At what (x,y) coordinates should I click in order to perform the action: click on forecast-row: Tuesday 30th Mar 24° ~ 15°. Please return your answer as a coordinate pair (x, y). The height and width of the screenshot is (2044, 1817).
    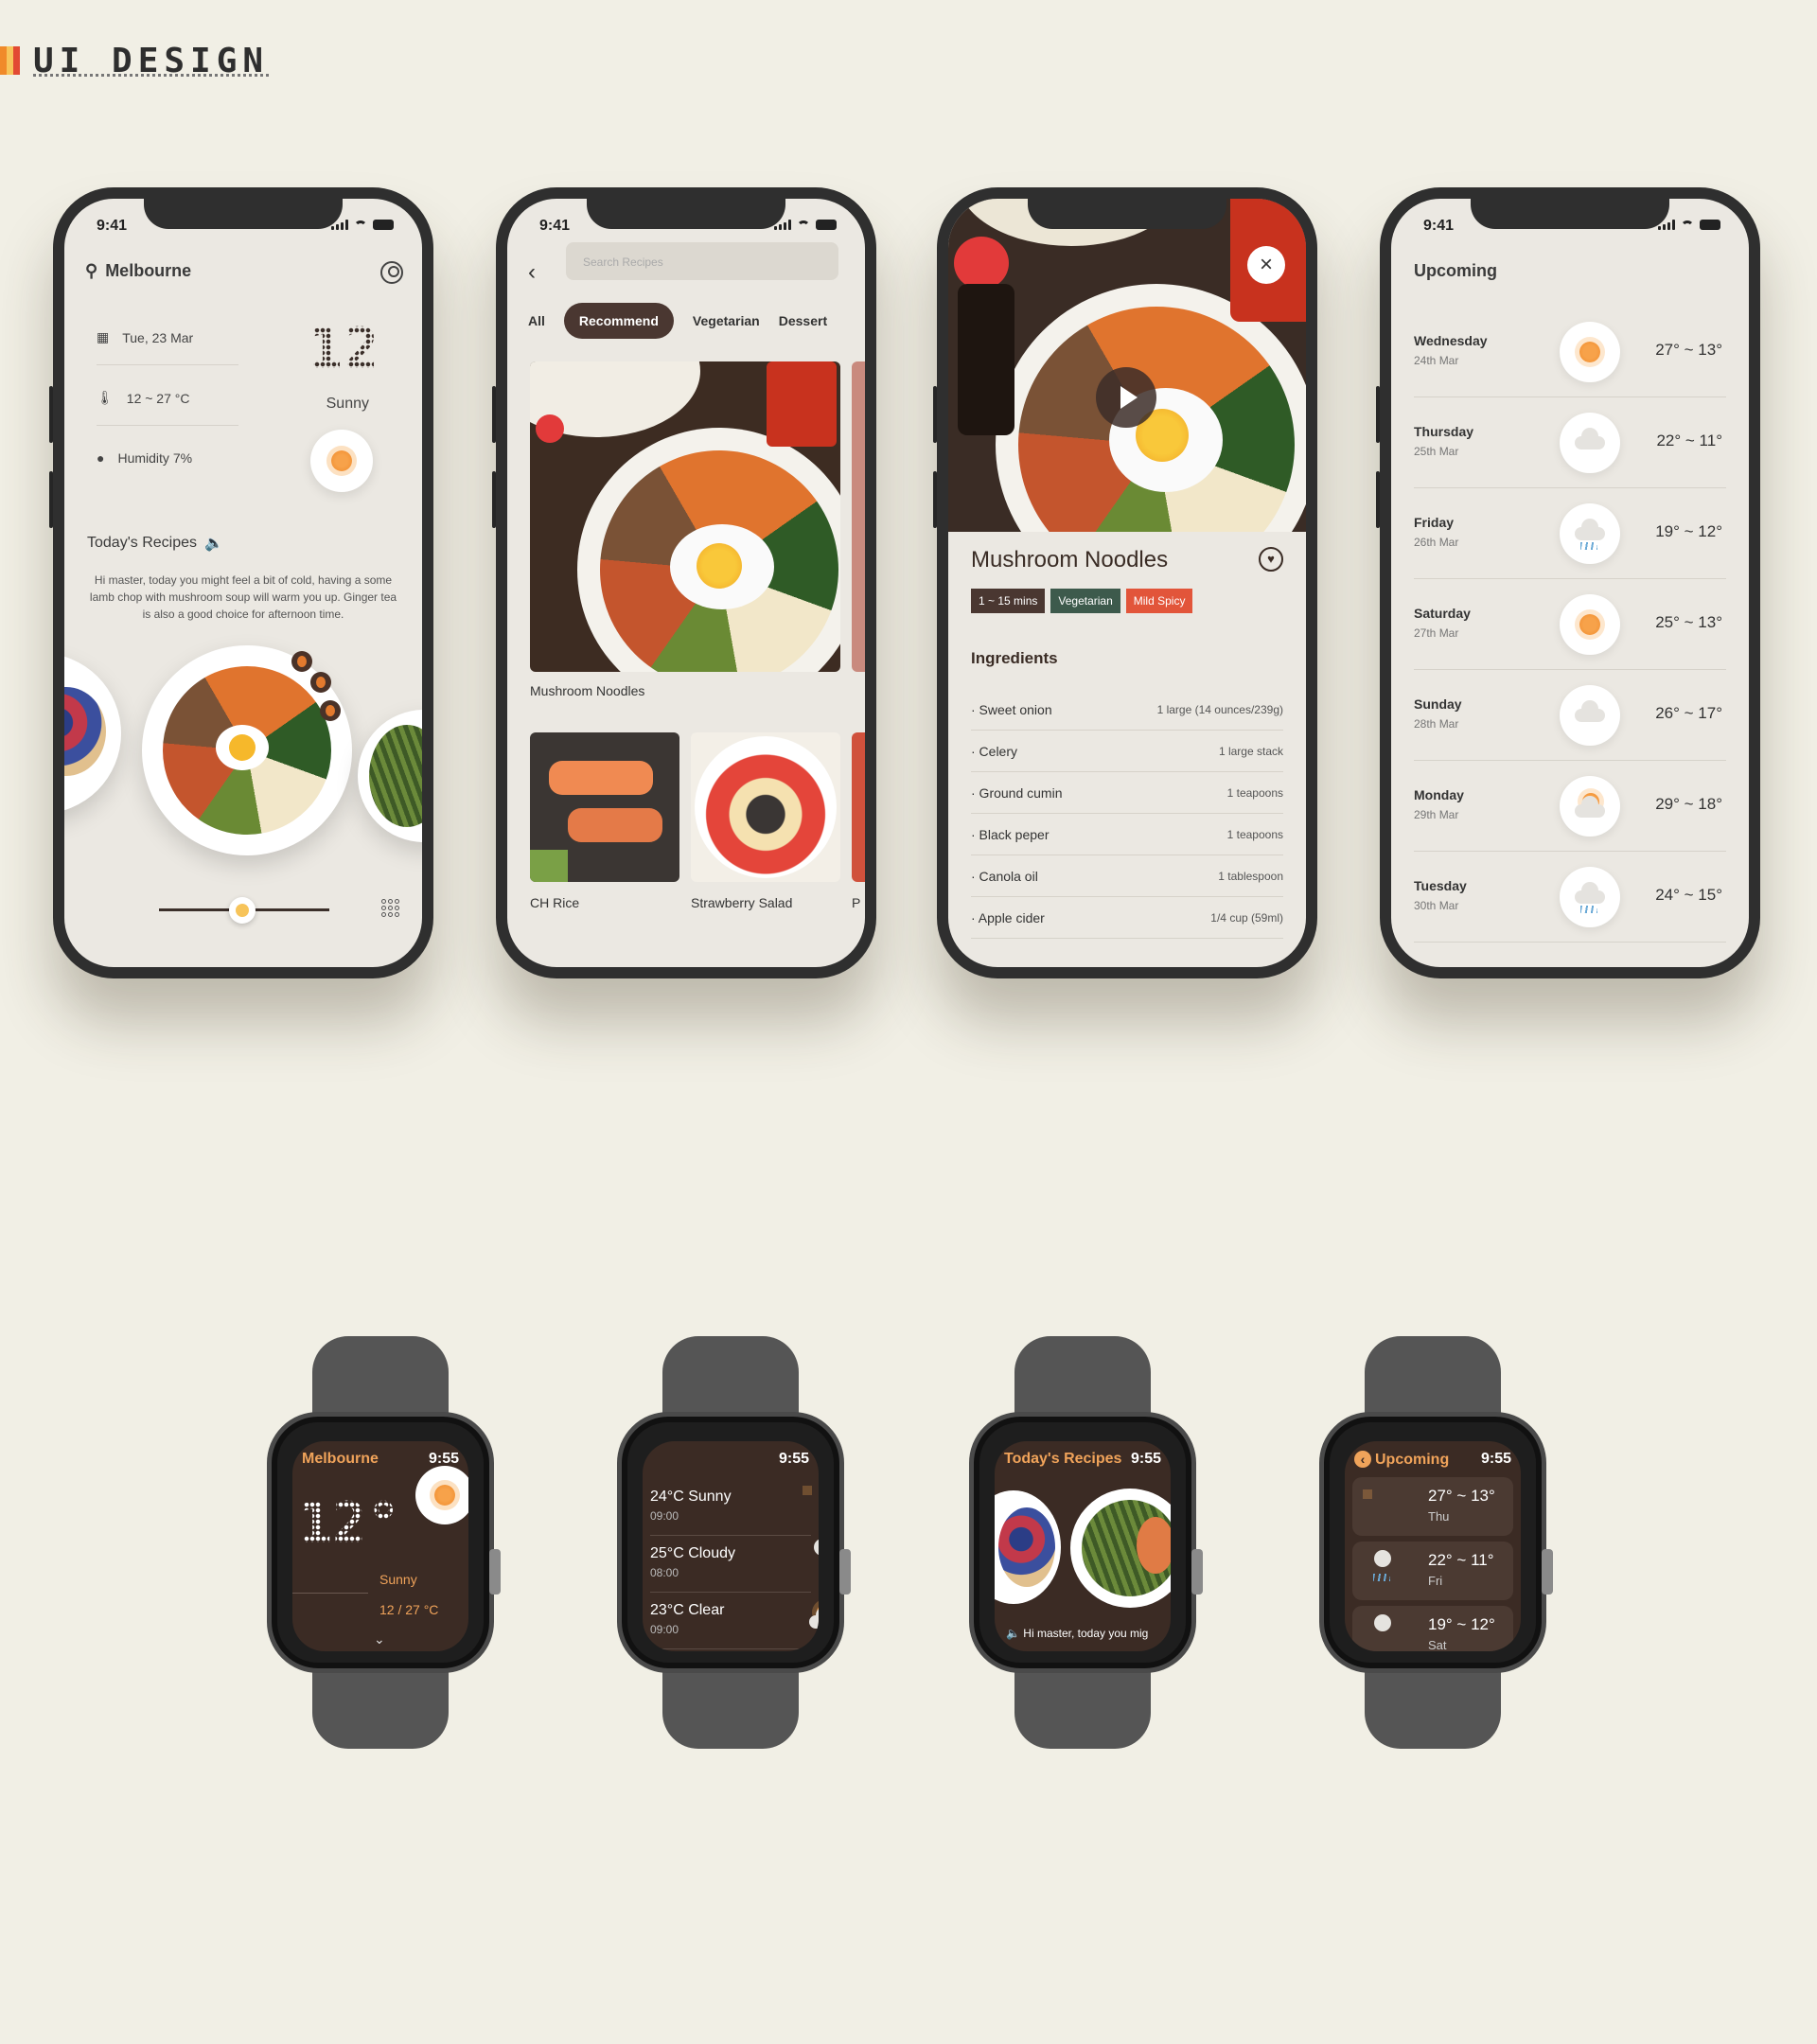
    Looking at the image, I should click on (1570, 897).